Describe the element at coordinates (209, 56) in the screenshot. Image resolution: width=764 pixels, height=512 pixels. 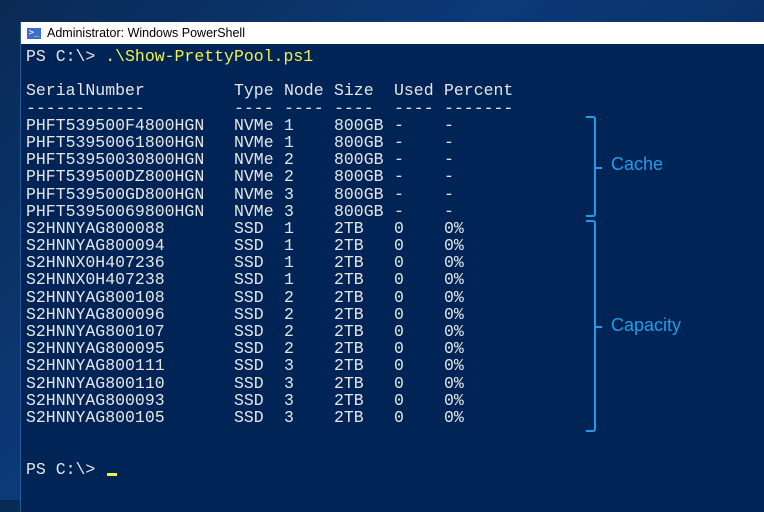
I see `command: .\Show-PrettyPool.ps1` at that location.